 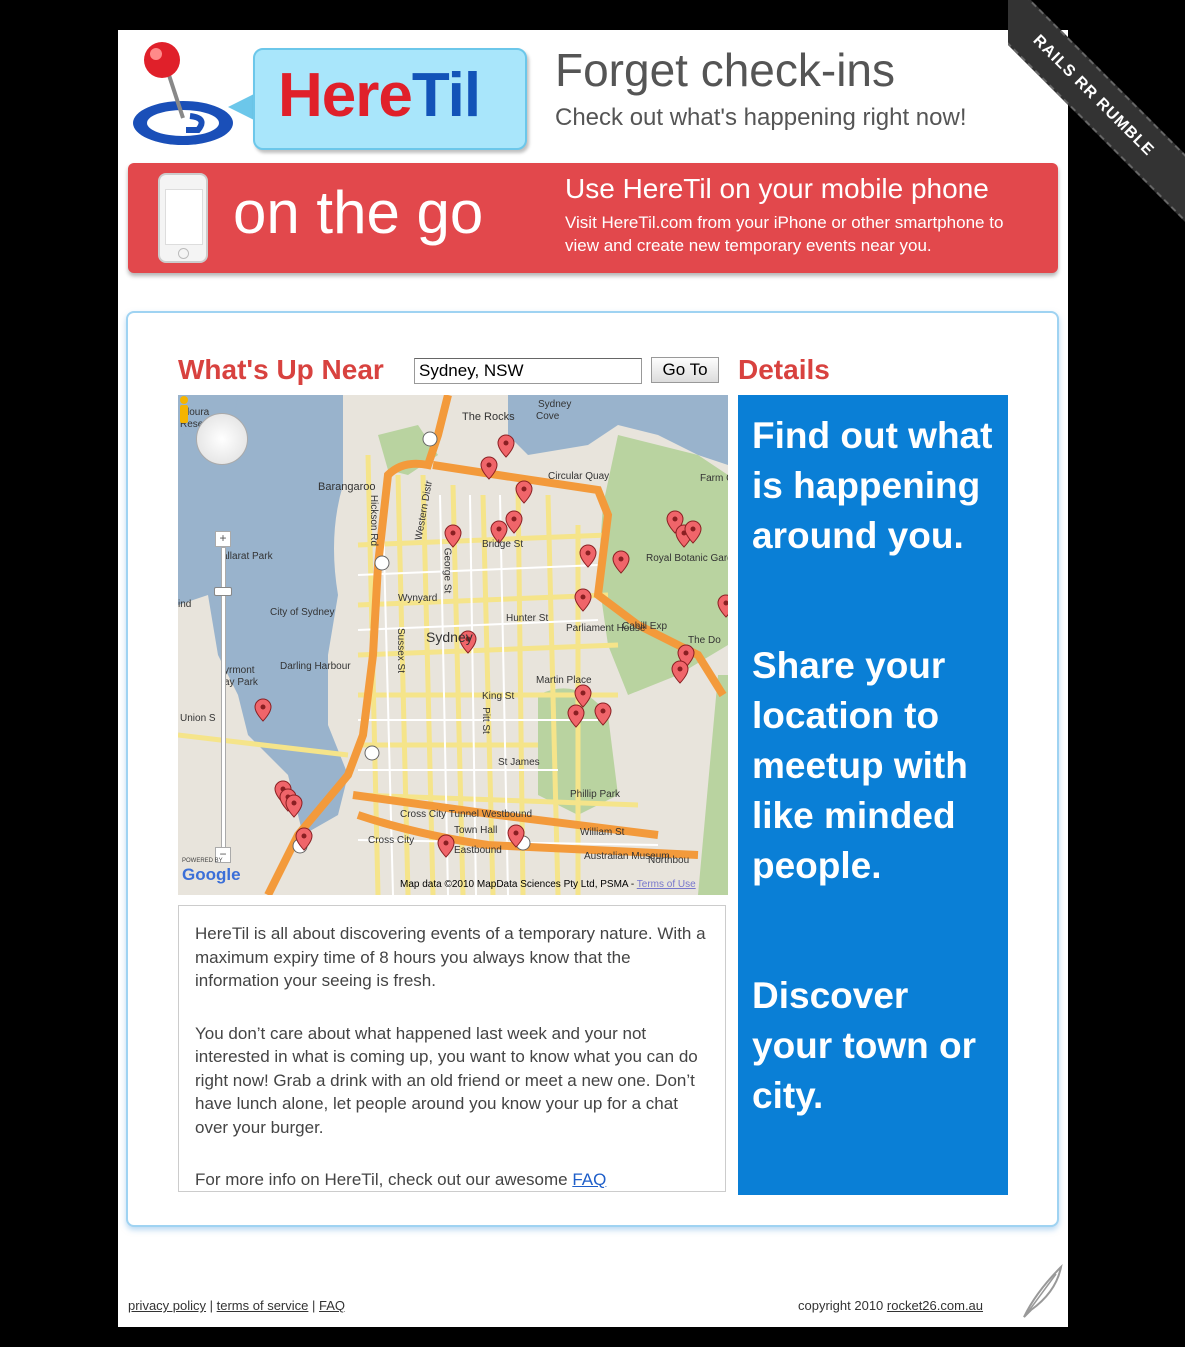 What do you see at coordinates (602, 832) in the screenshot?
I see `map-label: William St` at bounding box center [602, 832].